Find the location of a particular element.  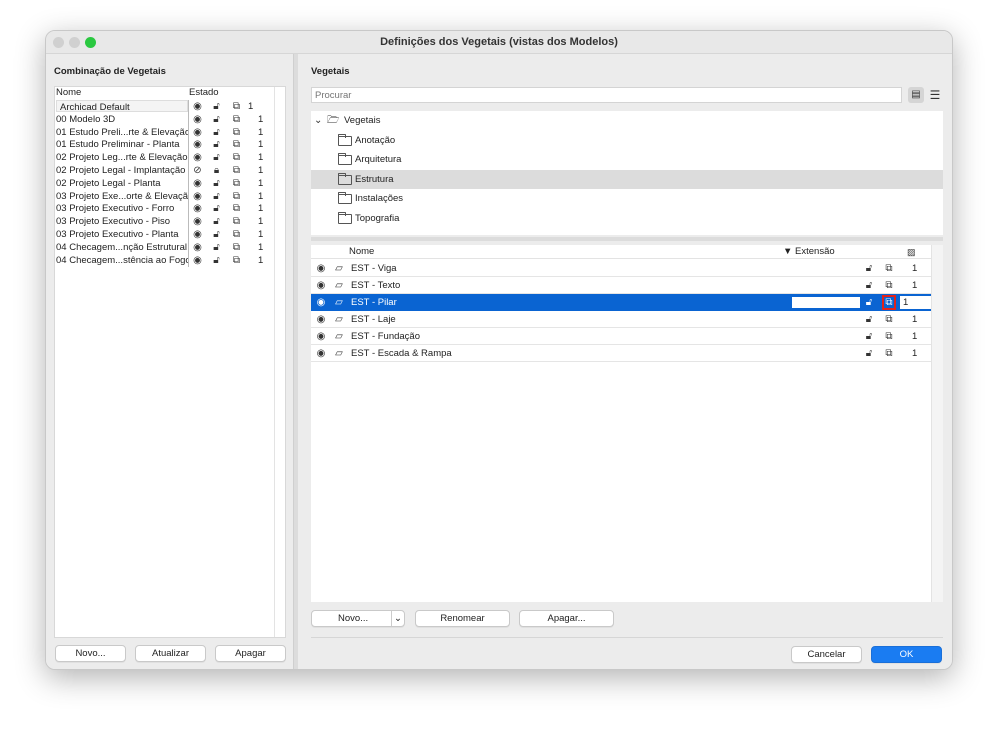

combination-row: 02 Projeto Legal - Planta ◉ 🔓︎ ⧉ 1 is located at coordinates (164, 183).